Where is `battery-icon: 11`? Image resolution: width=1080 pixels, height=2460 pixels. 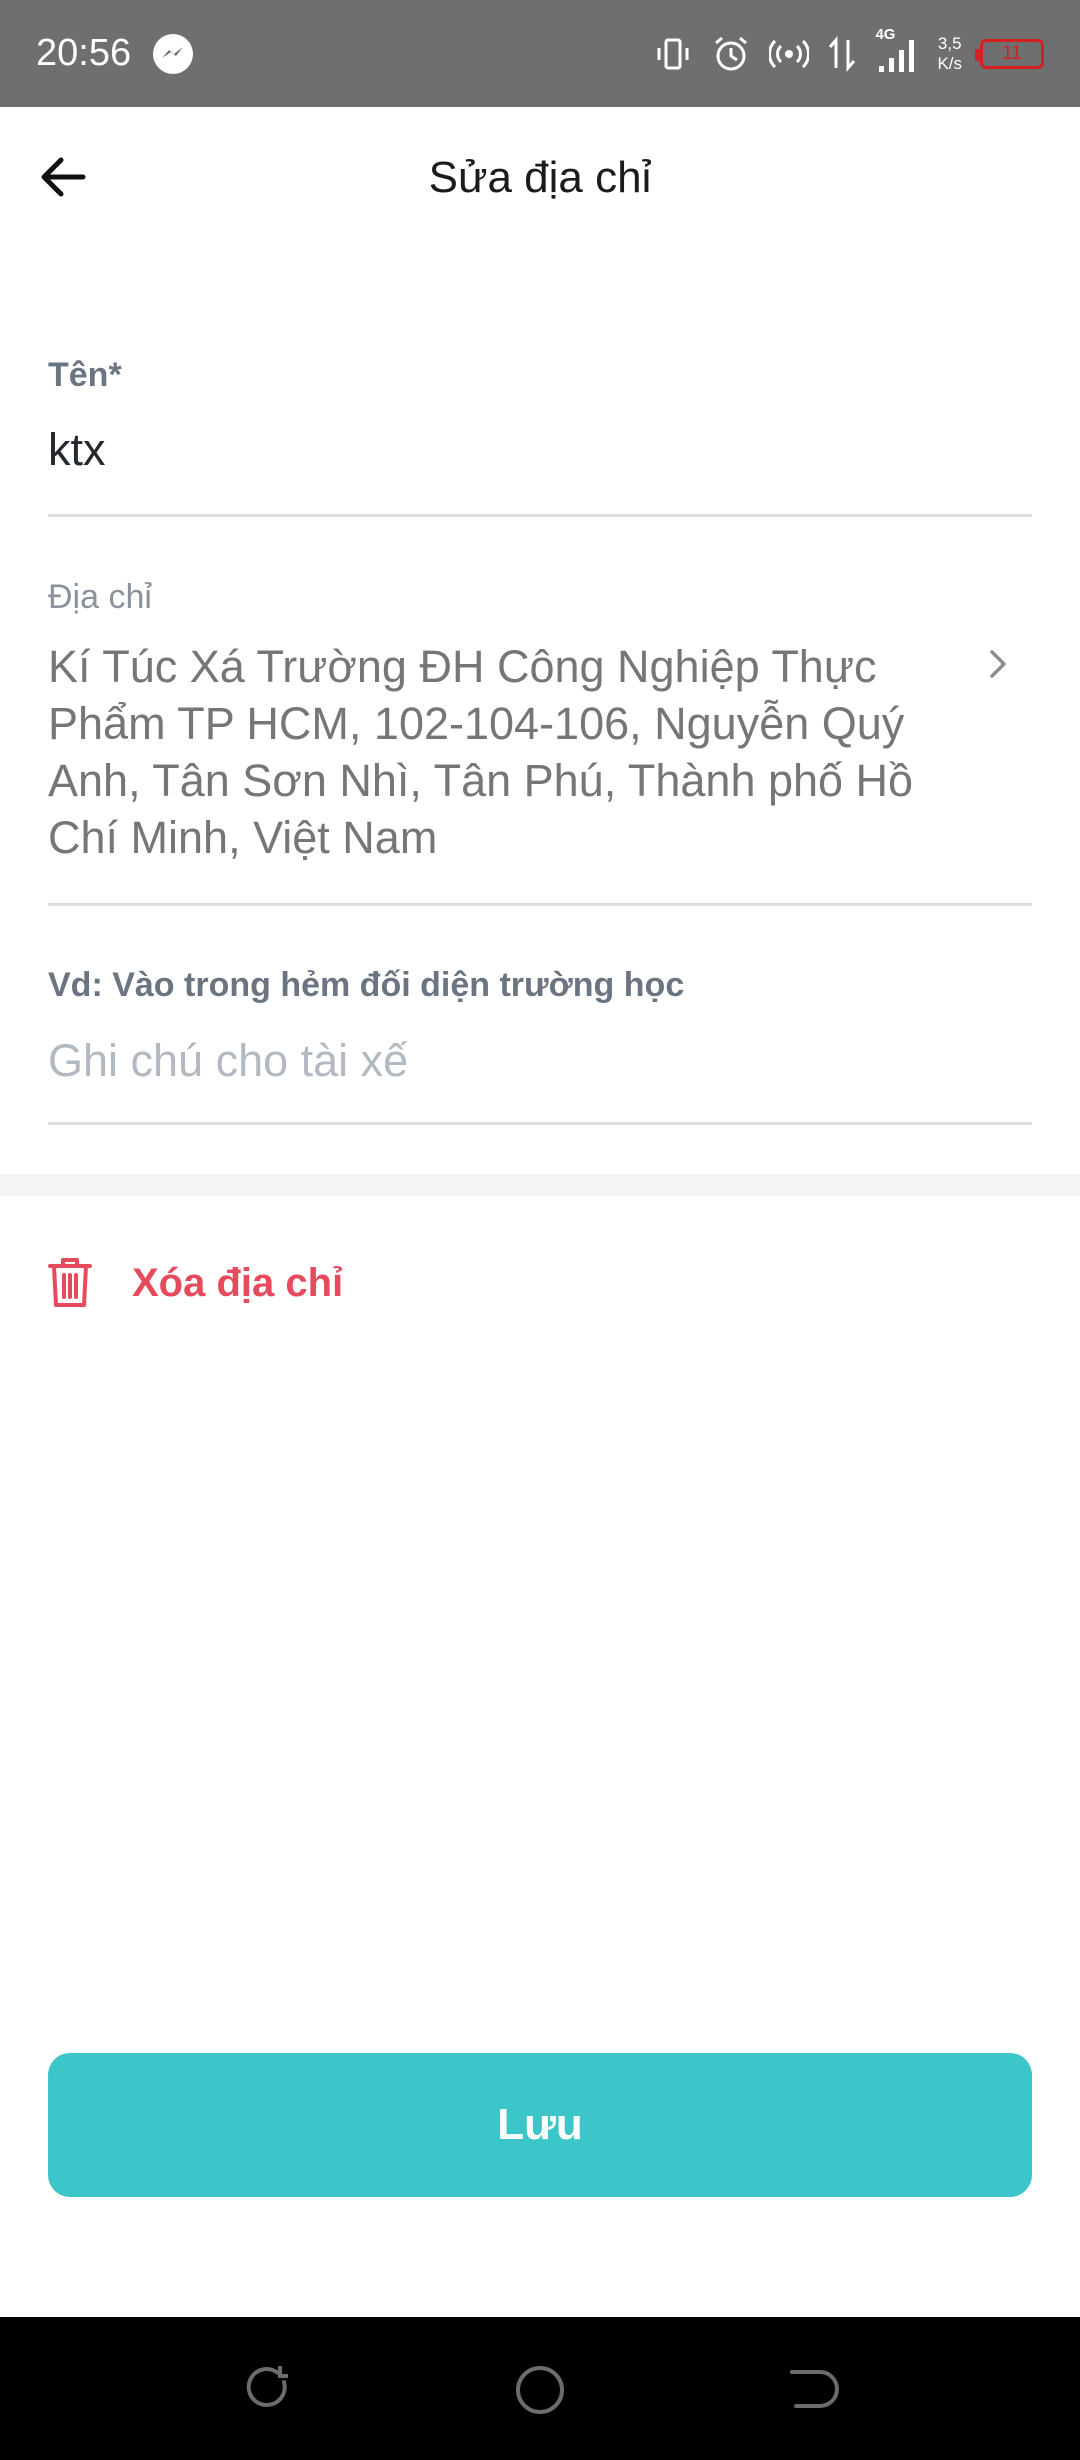
battery-icon: 11 is located at coordinates (1009, 54).